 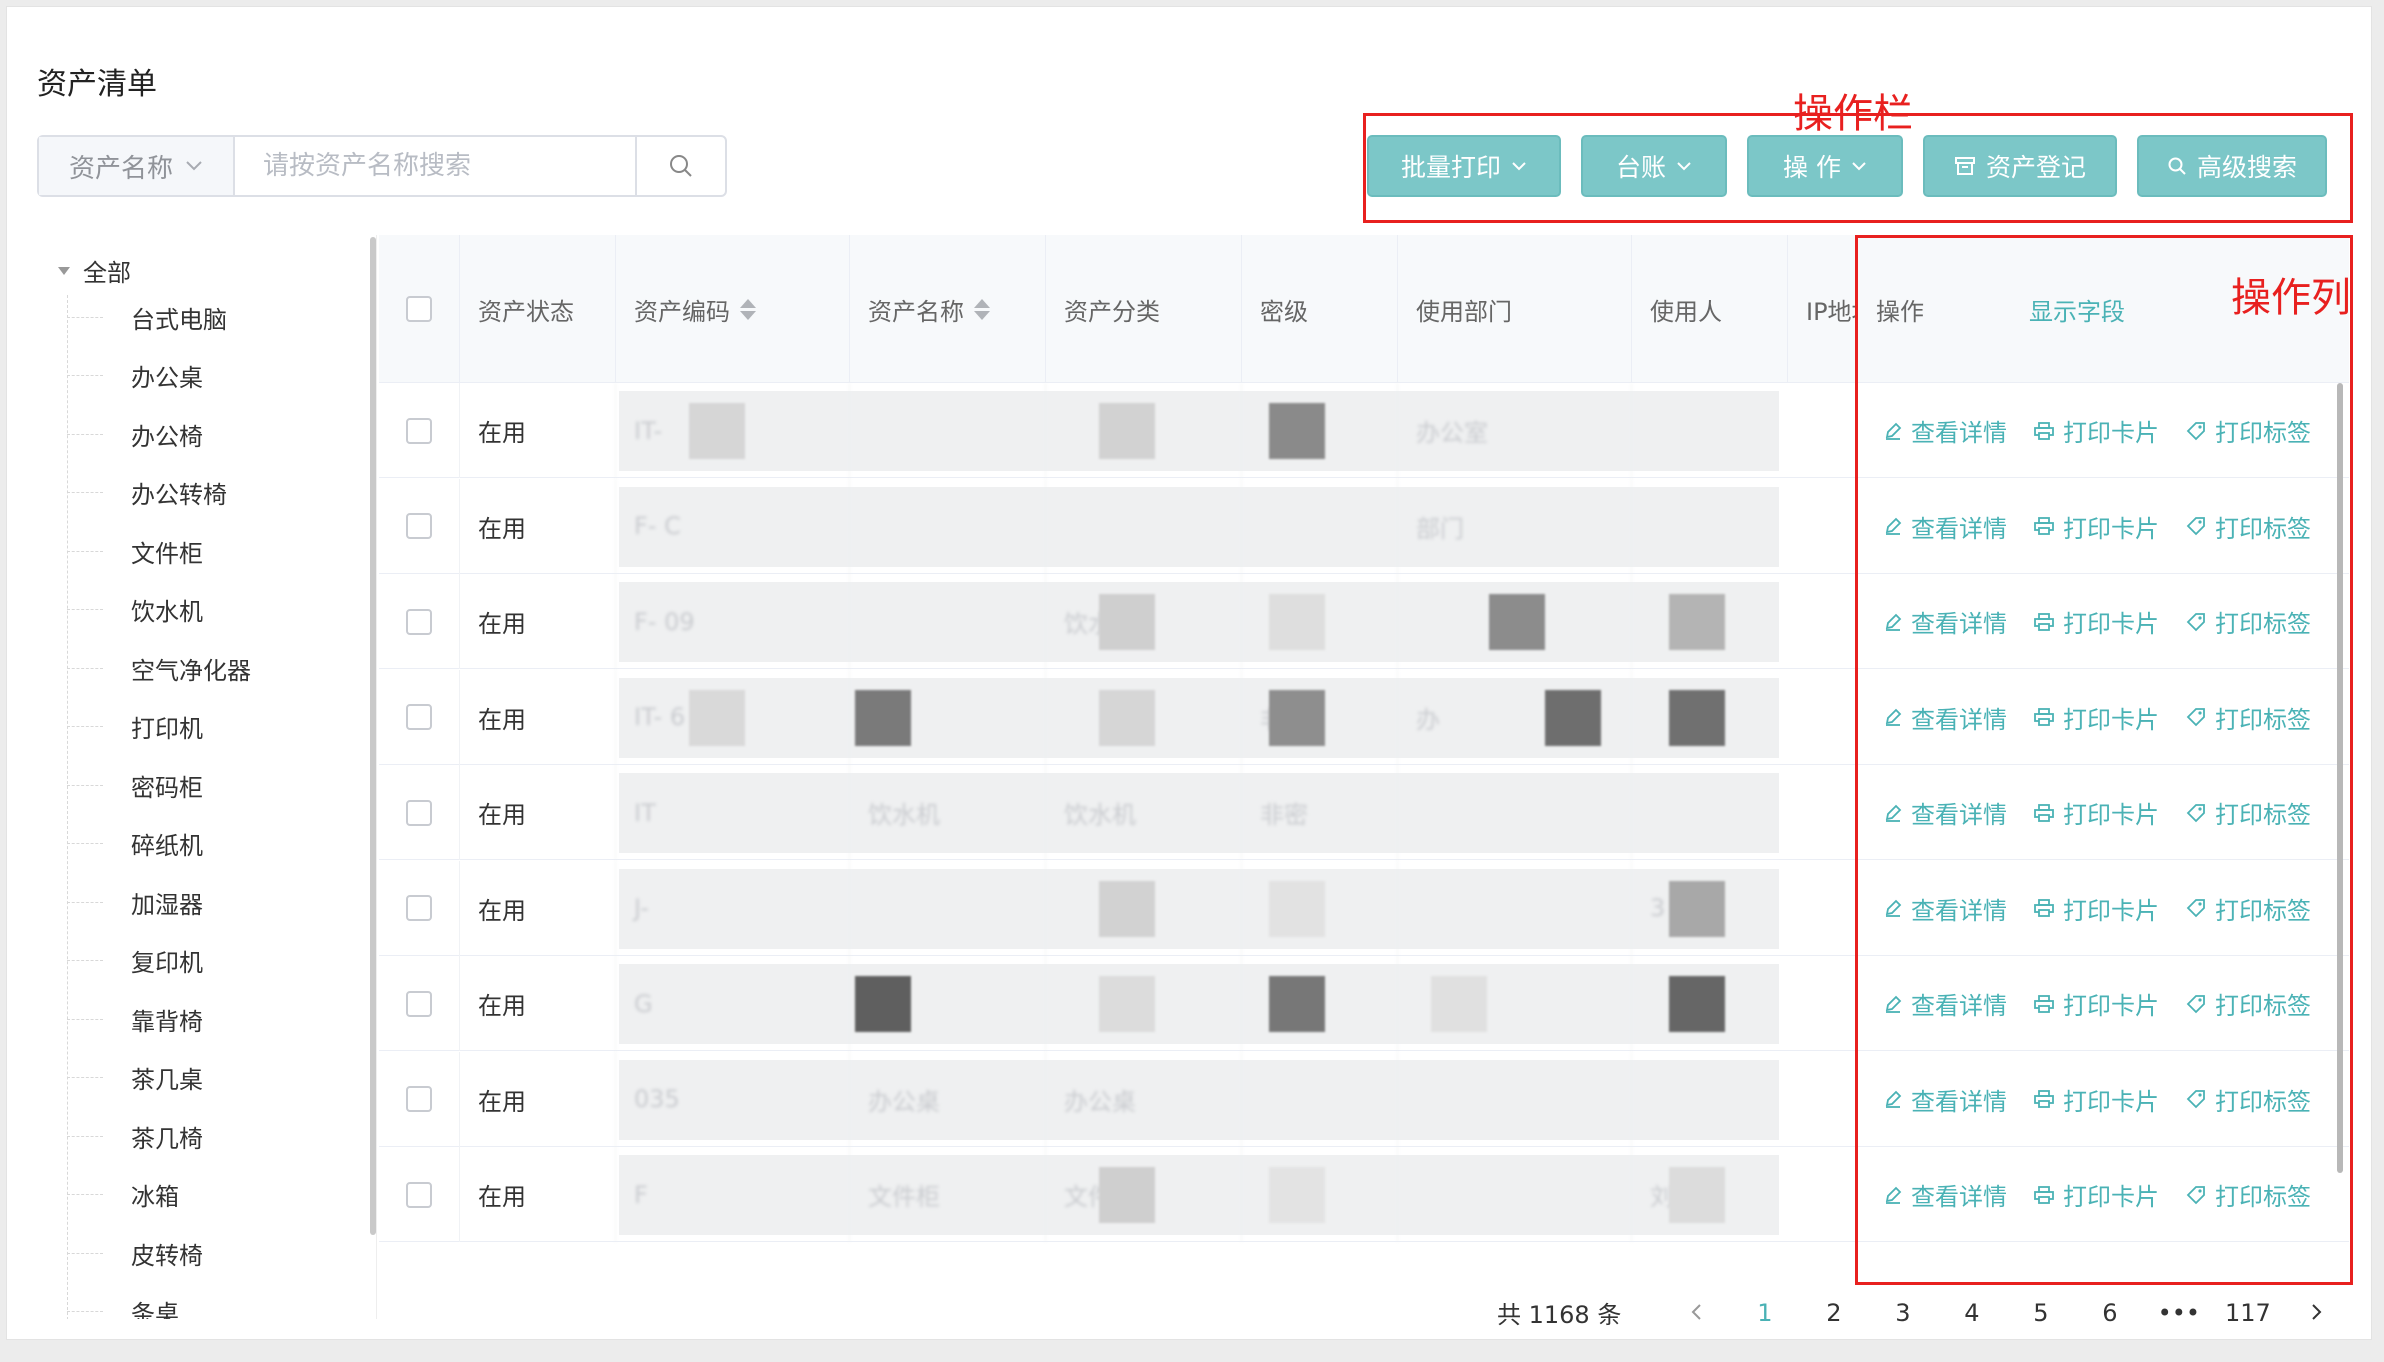 I want to click on tree-item: 靠背椅, so click(x=135, y=1019).